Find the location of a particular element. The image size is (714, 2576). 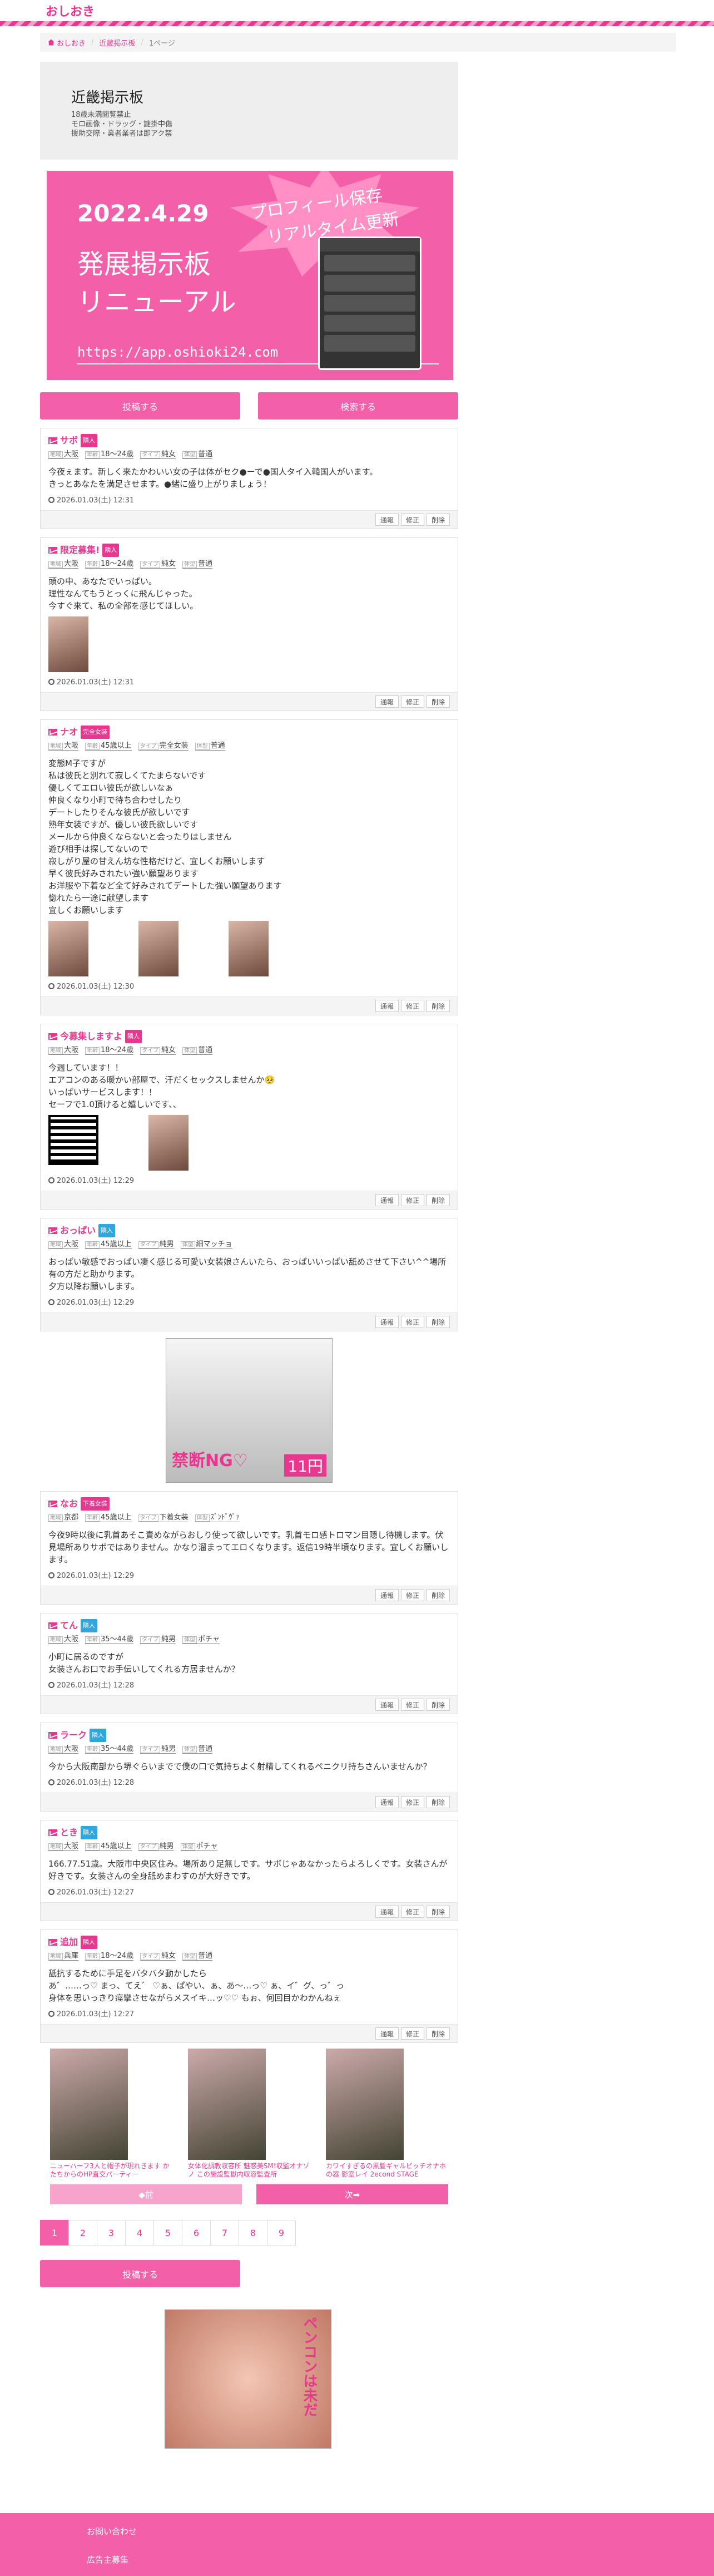

recommend-caption: ニューハーフ3人と帽子が現れきます かたちからのHP直交パーティー is located at coordinates (111, 2170).